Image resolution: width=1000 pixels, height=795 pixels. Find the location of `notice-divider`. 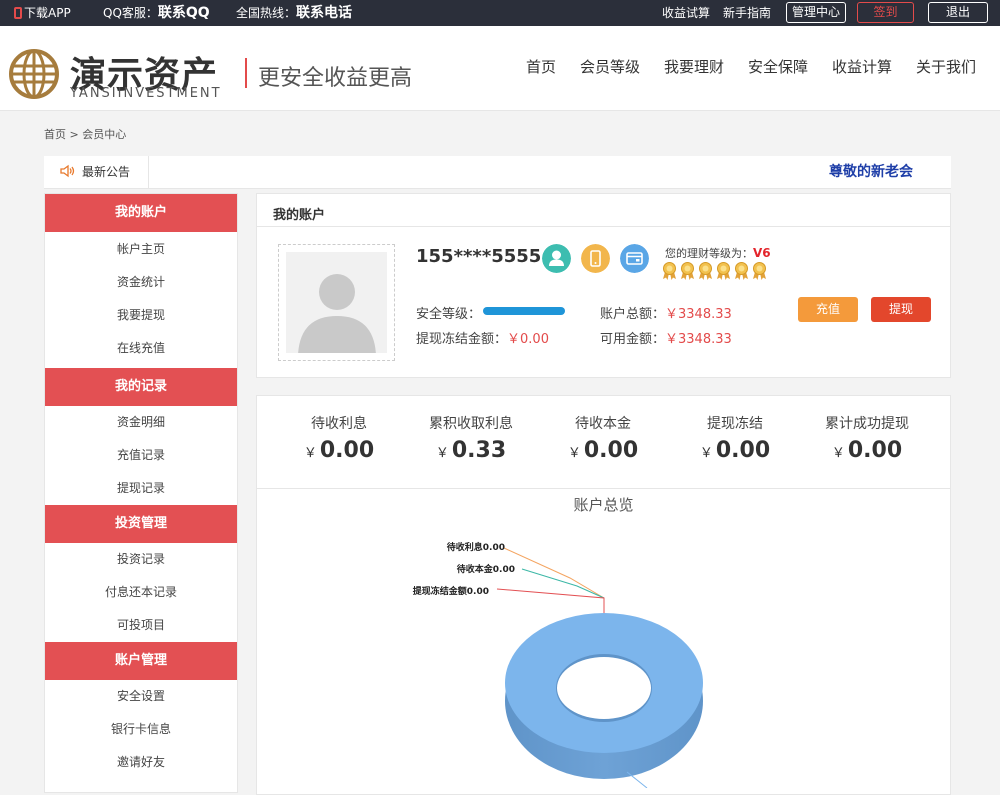

notice-divider is located at coordinates (148, 172).